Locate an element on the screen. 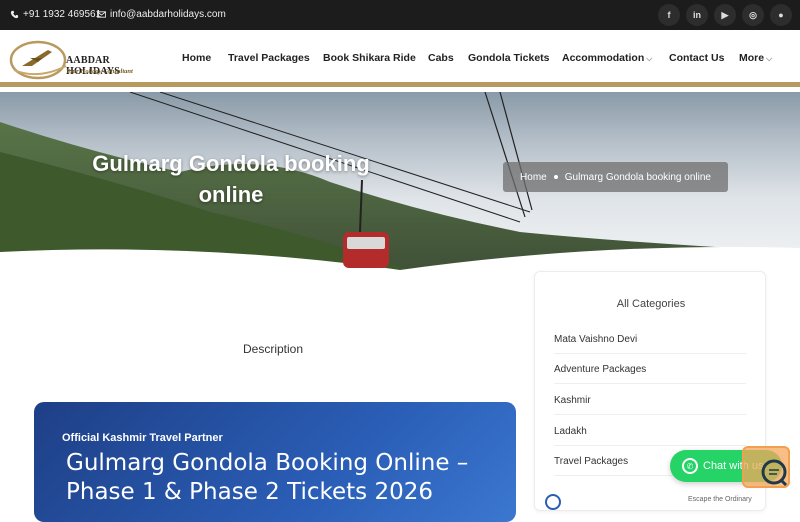 This screenshot has height=522, width=800. email-contact: info@aabdarholidays.com is located at coordinates (161, 14).